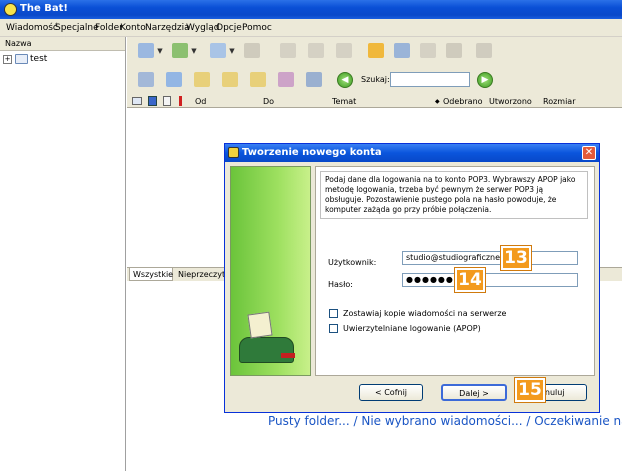 The width and height of the screenshot is (622, 471). I want to click on folder-plus-icon, so click(230, 79).